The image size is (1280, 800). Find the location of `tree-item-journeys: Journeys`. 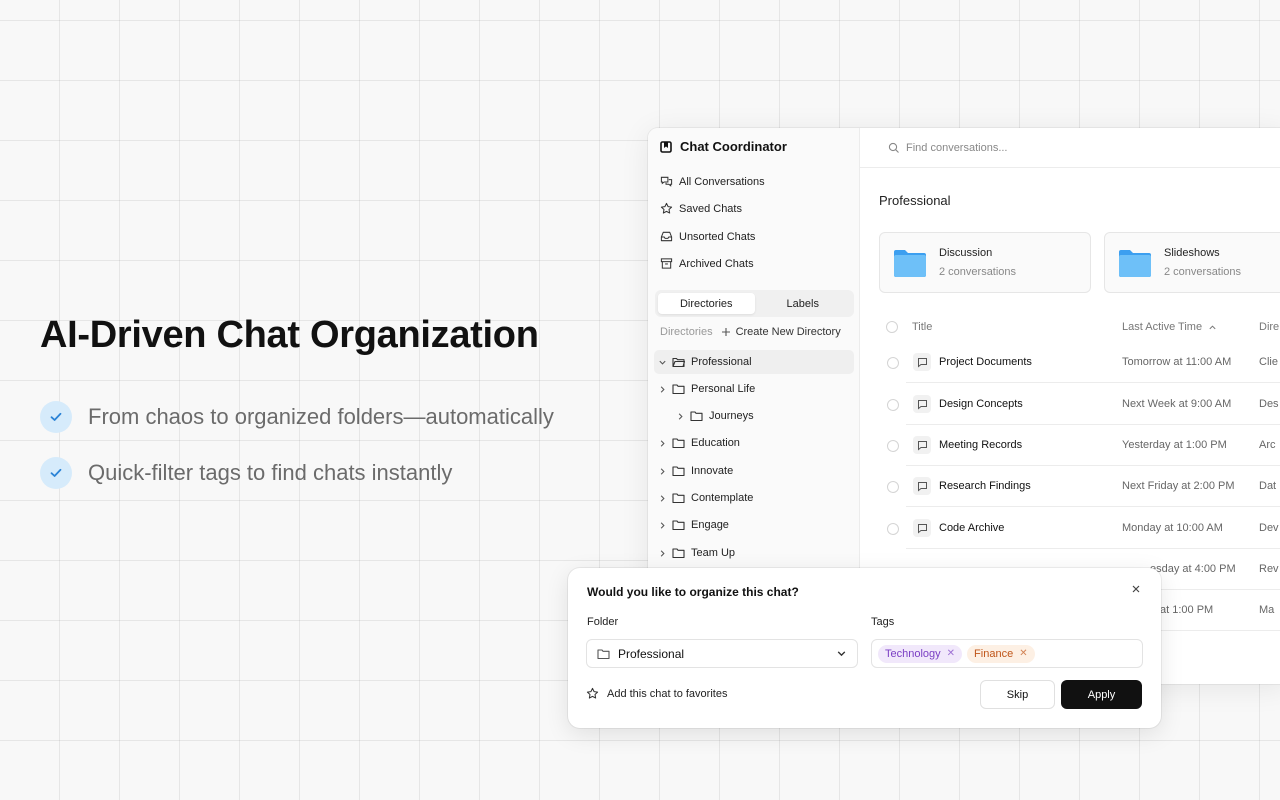

tree-item-journeys: Journeys is located at coordinates (763, 416).